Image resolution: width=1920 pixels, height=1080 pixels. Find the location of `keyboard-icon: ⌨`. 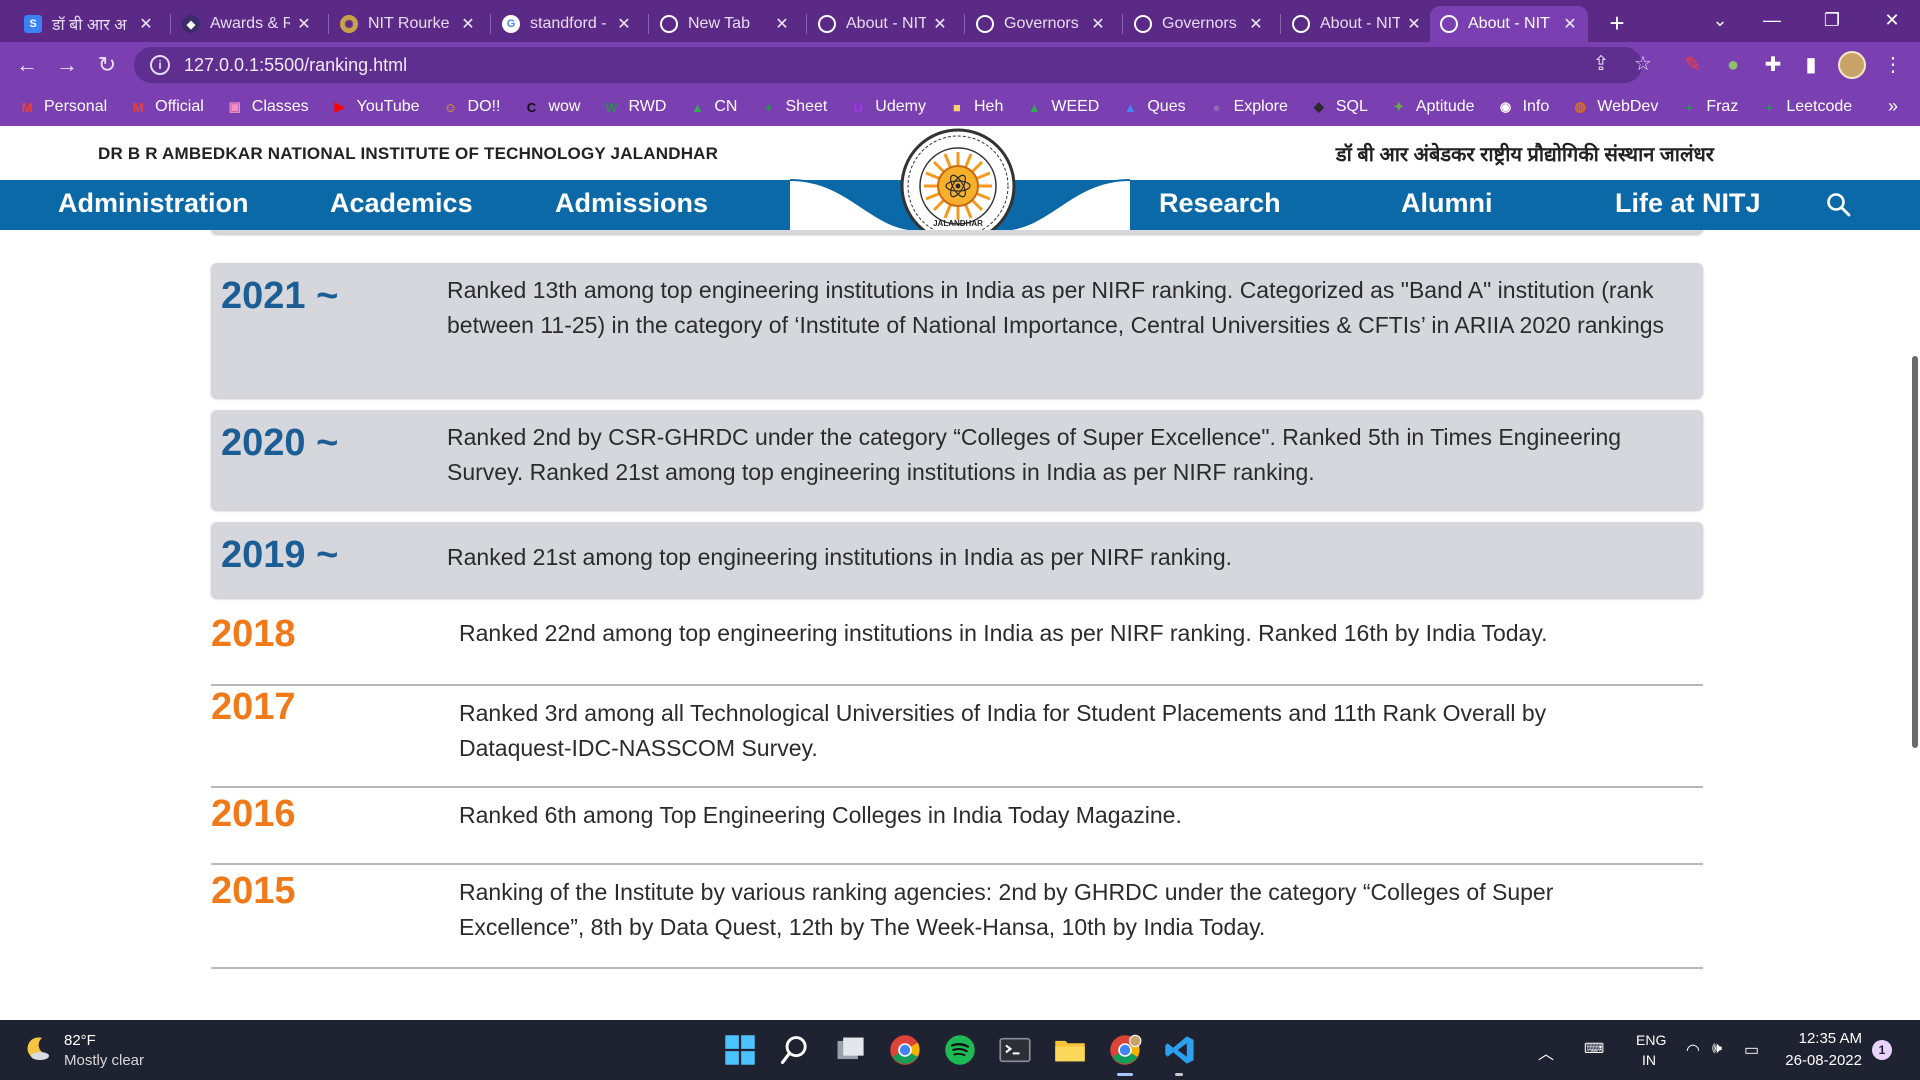

keyboard-icon: ⌨ is located at coordinates (1594, 1048).